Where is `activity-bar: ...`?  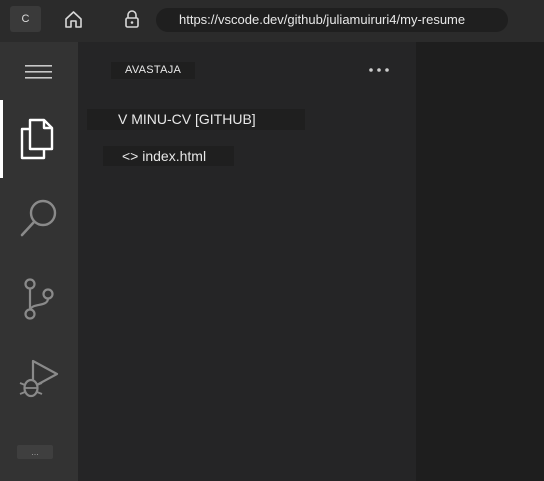
activity-bar: ... is located at coordinates (39, 261).